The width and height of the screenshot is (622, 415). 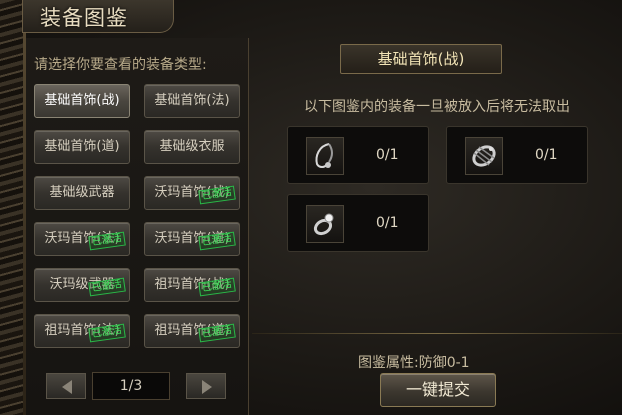 What do you see at coordinates (13, 207) in the screenshot?
I see `dragon-border-decoration` at bounding box center [13, 207].